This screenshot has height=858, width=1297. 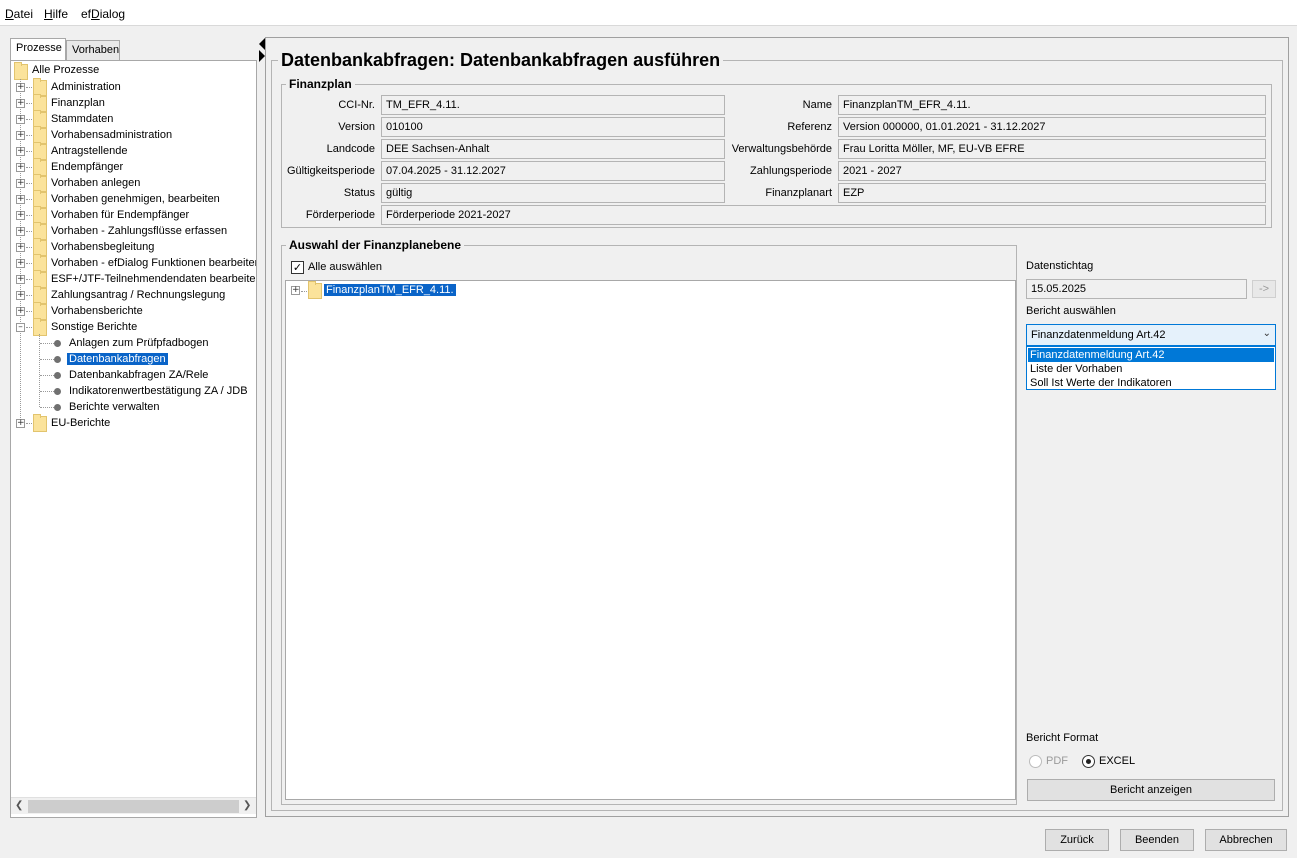 I want to click on tree-root: Alle Prozesse, so click(x=65, y=70).